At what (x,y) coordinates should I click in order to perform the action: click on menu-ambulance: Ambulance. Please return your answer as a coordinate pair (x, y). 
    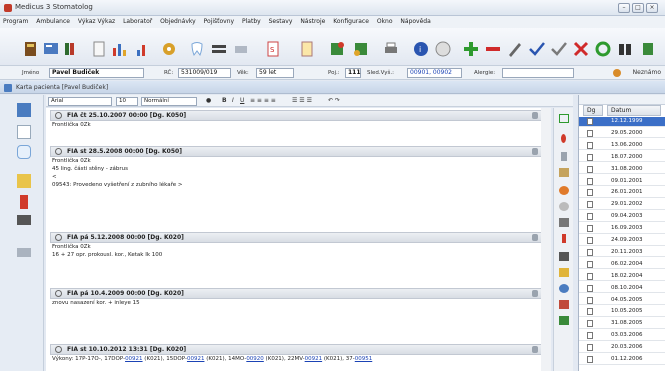
    Looking at the image, I should click on (53, 20).